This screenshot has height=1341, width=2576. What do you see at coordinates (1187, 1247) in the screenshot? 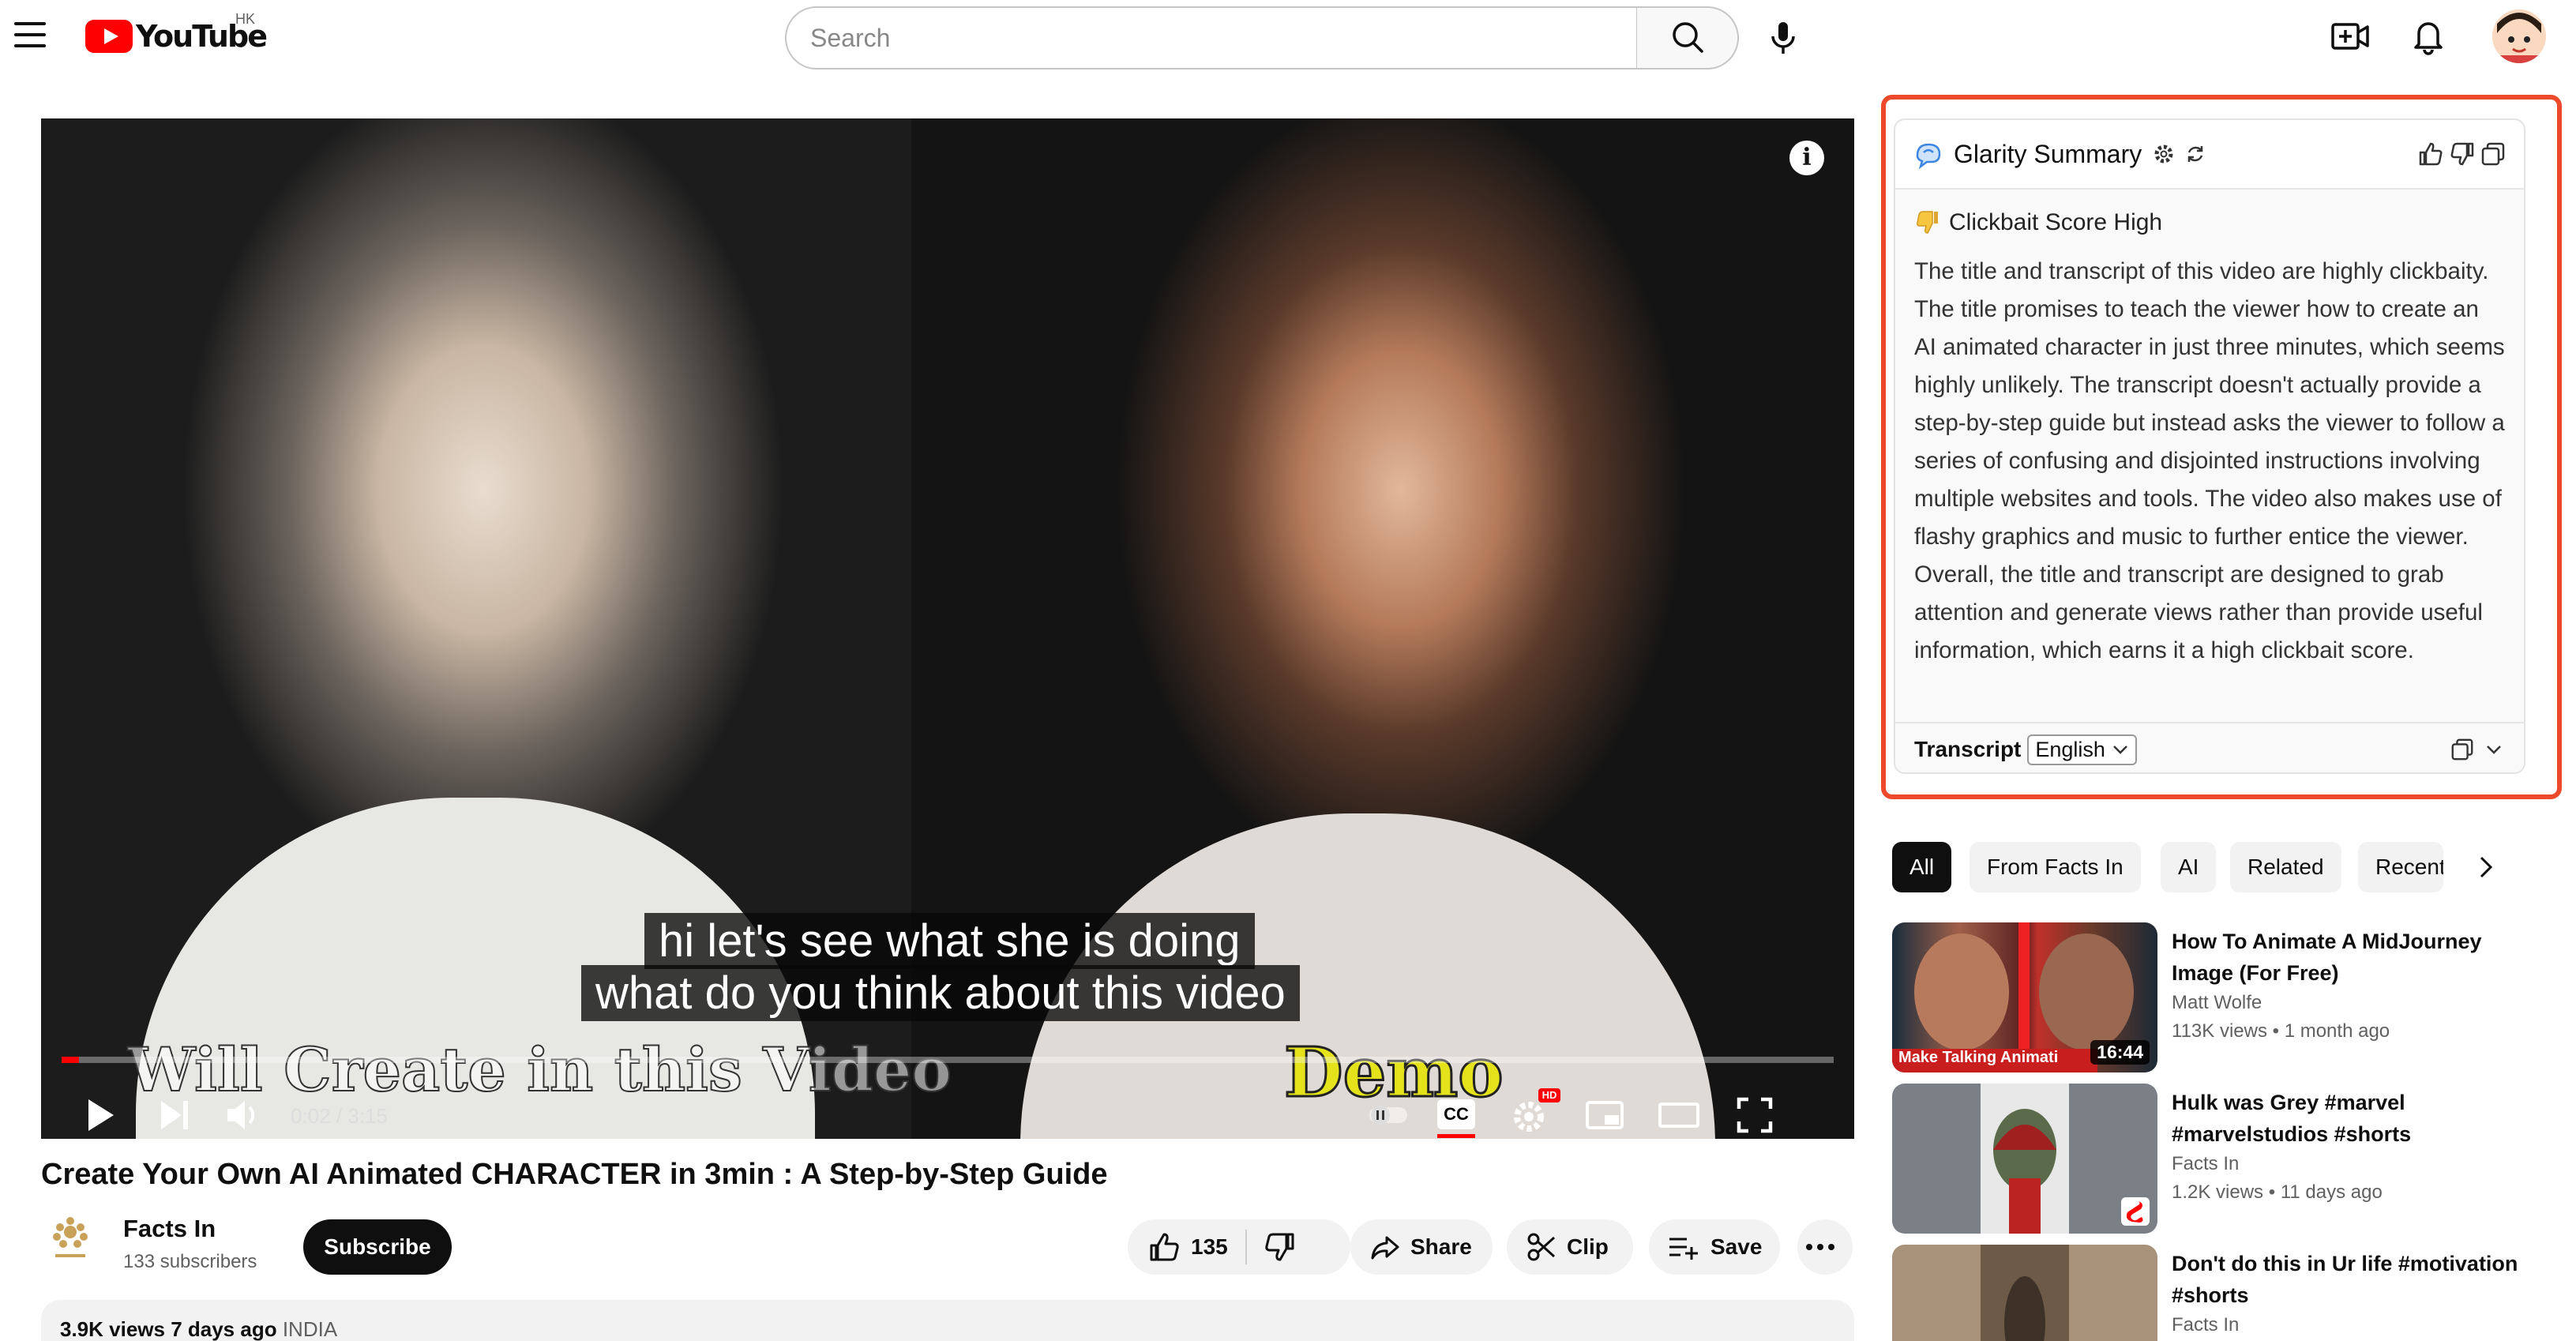
I see `like-button: 135` at bounding box center [1187, 1247].